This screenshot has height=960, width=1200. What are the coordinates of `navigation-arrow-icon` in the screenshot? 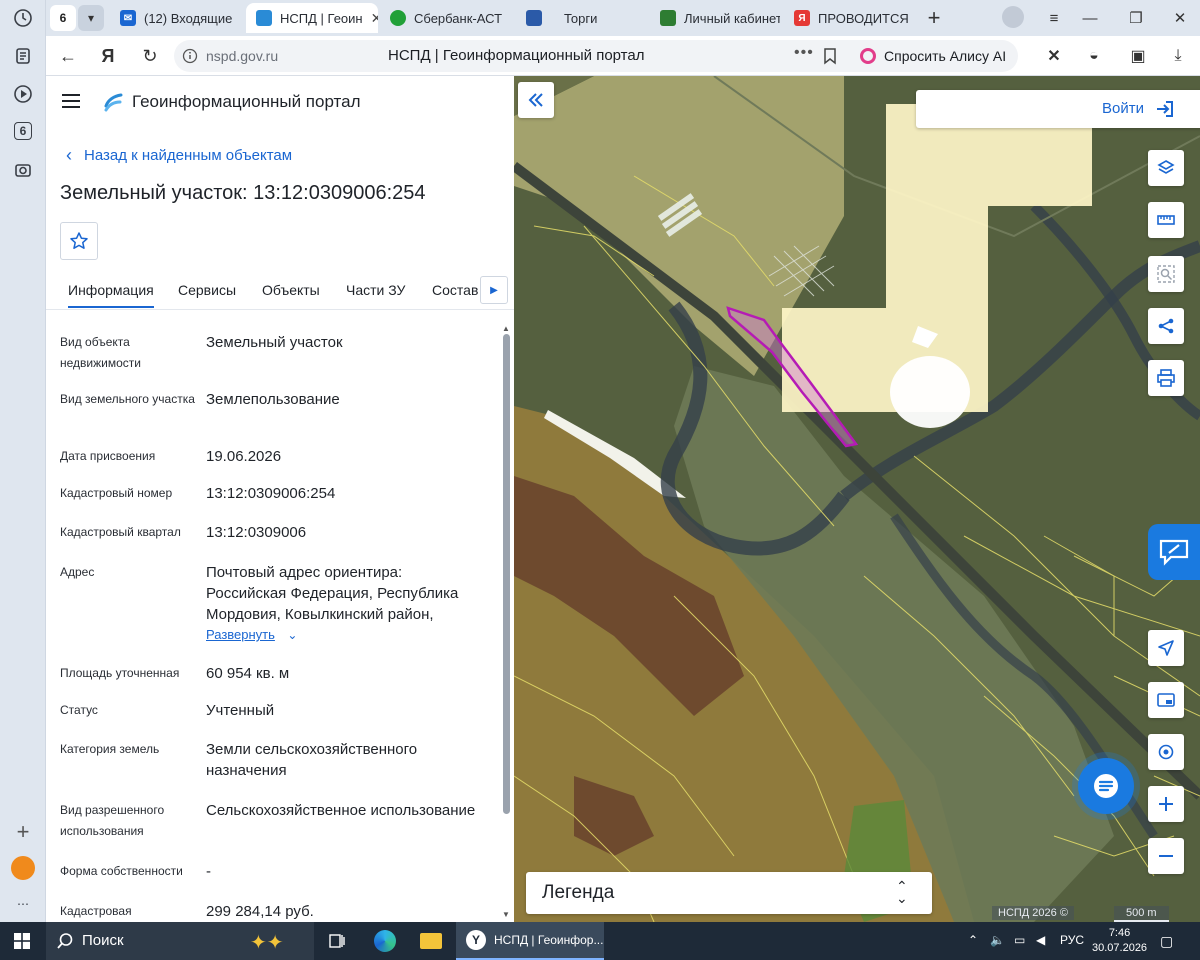 It's located at (1166, 648).